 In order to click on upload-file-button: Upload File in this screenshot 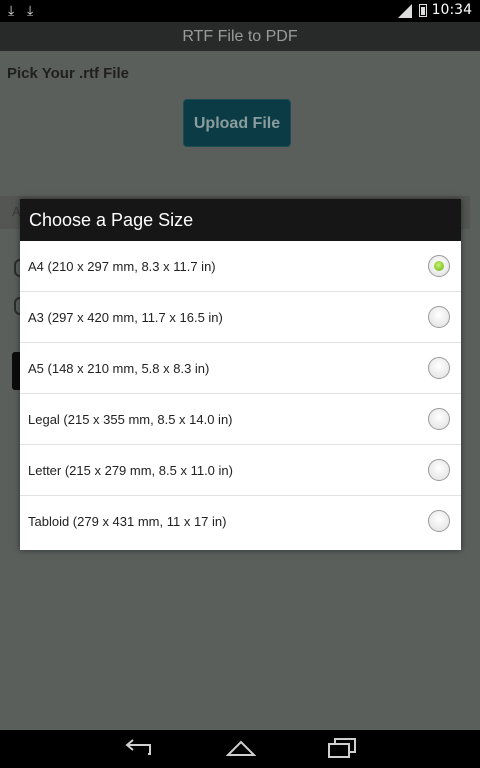, I will do `click(237, 123)`.